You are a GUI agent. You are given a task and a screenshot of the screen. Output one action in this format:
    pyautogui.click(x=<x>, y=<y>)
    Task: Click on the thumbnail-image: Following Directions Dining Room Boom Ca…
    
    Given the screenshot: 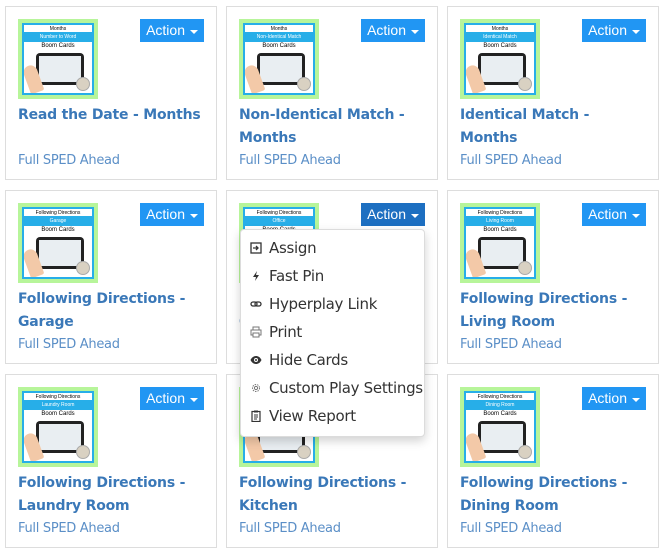 What is the action you would take?
    pyautogui.click(x=500, y=427)
    